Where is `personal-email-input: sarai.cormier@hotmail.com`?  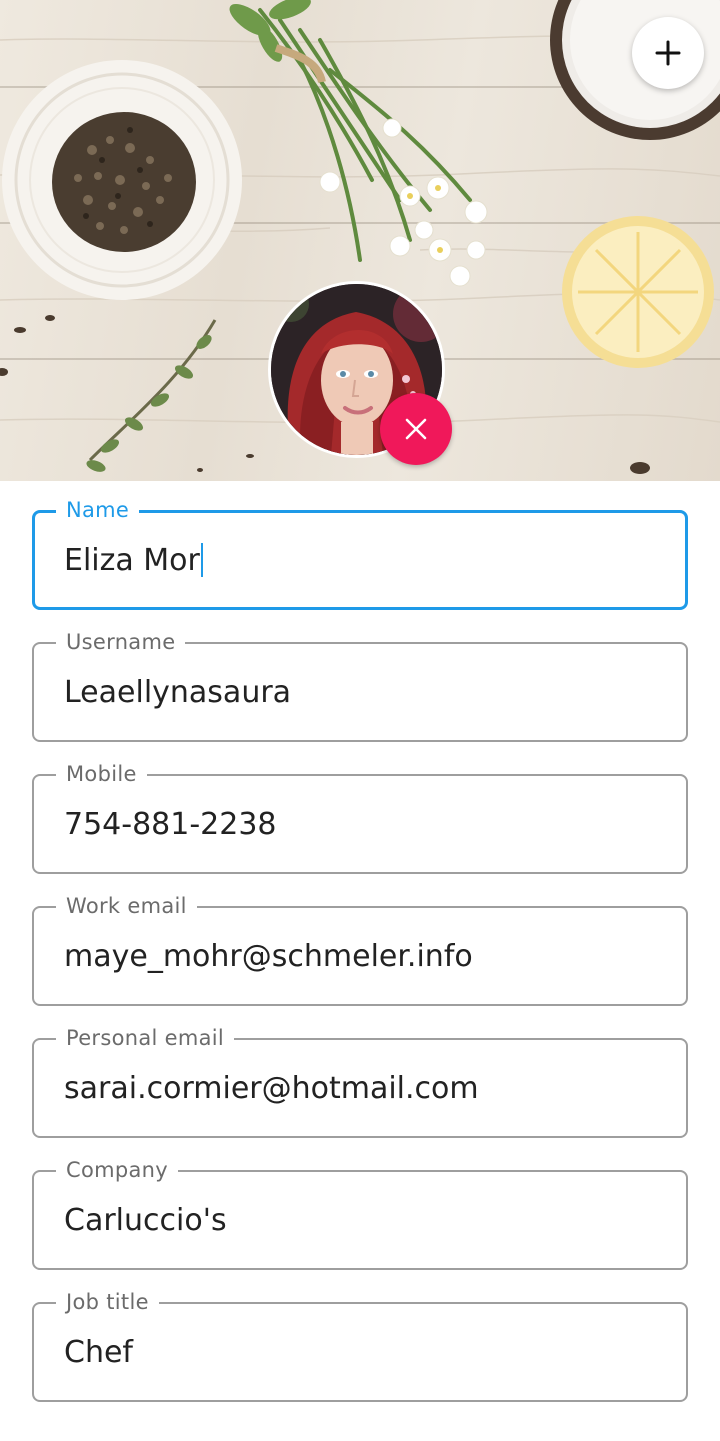
personal-email-input: sarai.cormier@hotmail.com is located at coordinates (271, 1088).